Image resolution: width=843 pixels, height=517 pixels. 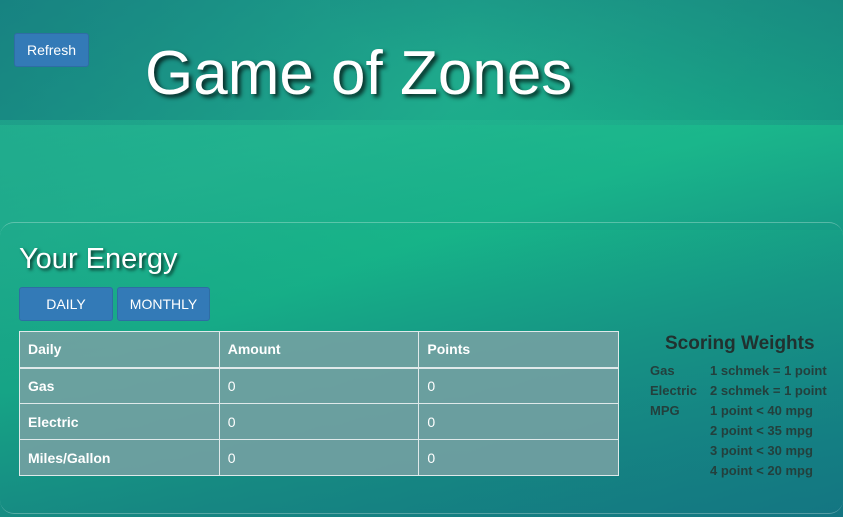 I want to click on scoring-row: 3 point < 30 mpg, so click(x=745, y=451).